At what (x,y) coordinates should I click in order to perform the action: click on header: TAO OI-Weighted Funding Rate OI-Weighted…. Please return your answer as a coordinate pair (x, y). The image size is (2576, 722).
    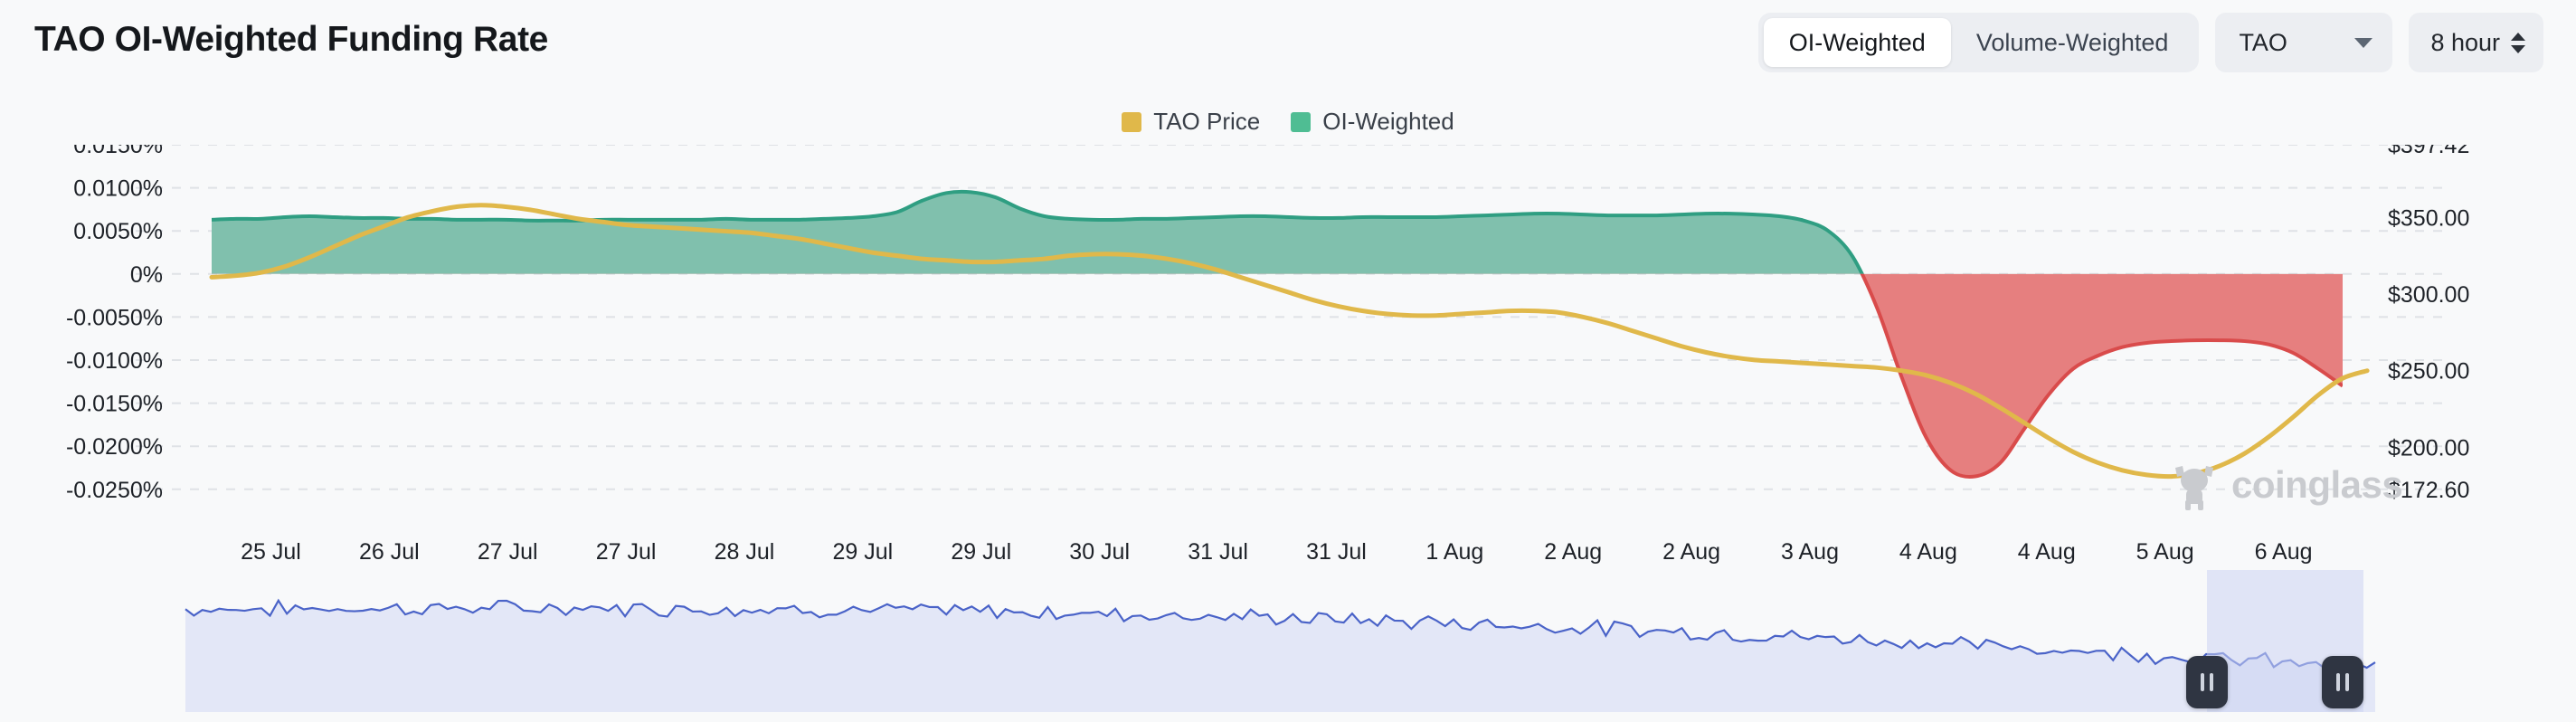
    Looking at the image, I should click on (1288, 43).